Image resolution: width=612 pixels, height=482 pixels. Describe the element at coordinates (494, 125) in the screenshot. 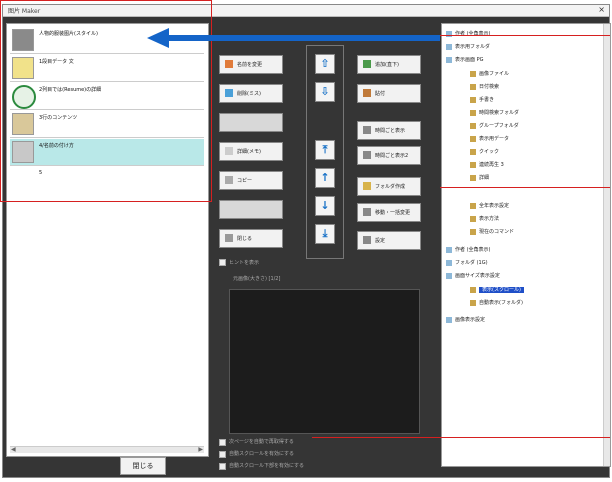

I see `tree-item: グループフォルダ` at that location.